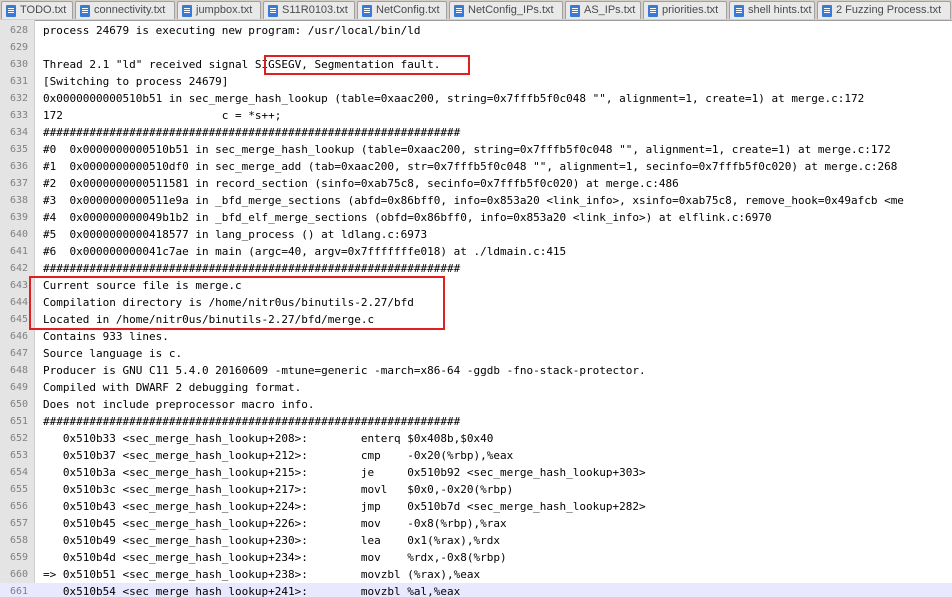 The image size is (952, 597). I want to click on tab-as-ips: AS_IPs.txt, so click(603, 10).